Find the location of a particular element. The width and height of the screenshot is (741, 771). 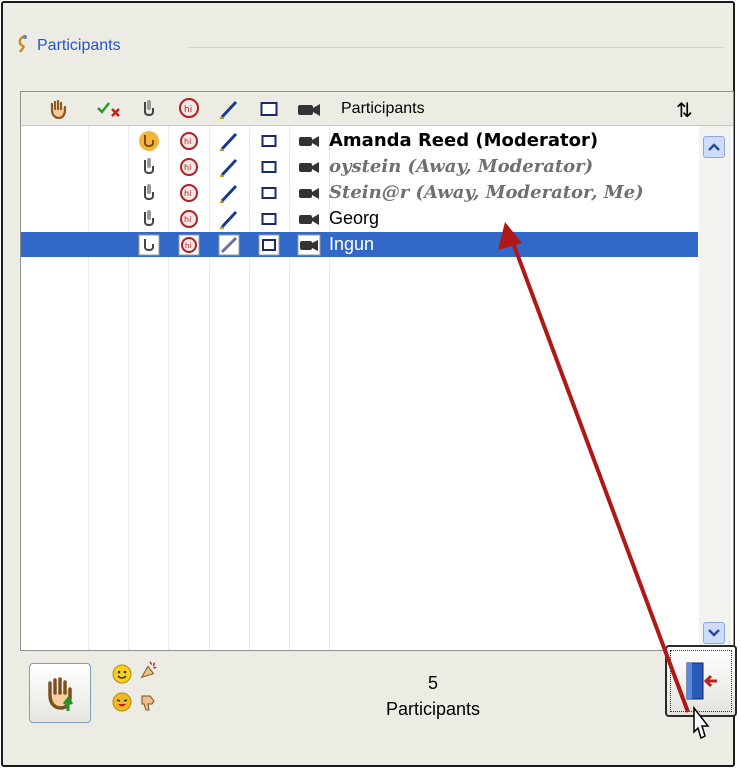

scroll-up-button is located at coordinates (714, 147).